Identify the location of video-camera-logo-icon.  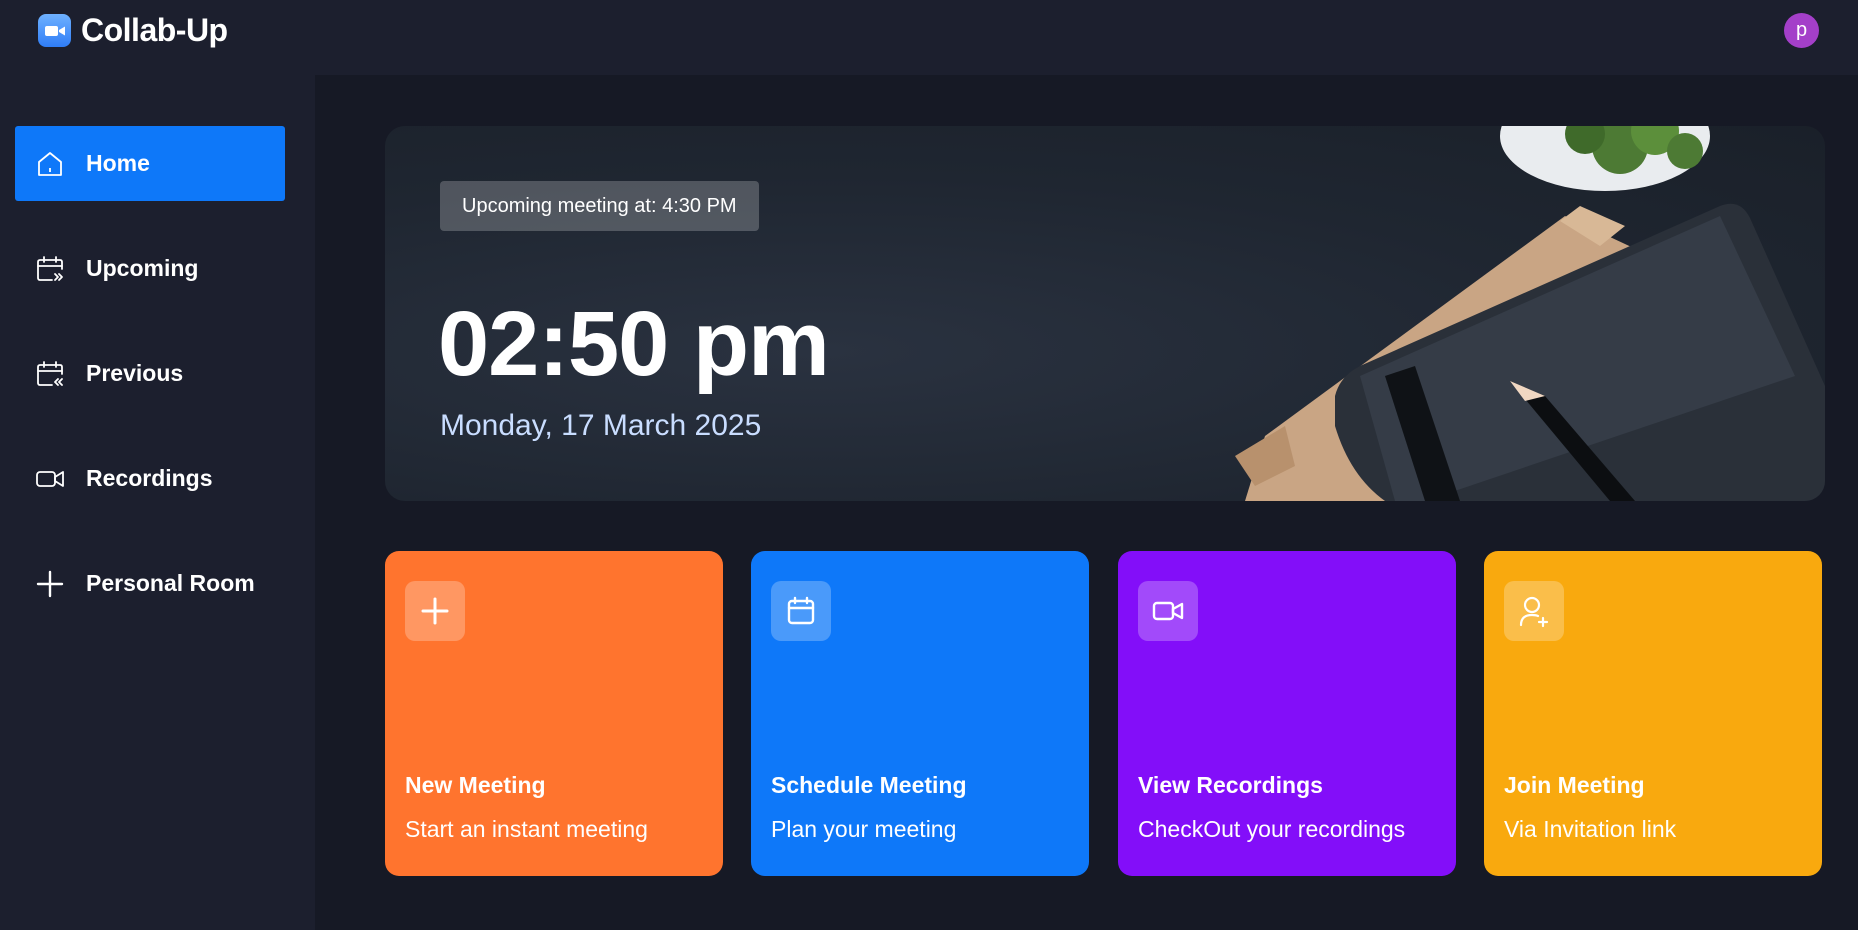
(54, 30).